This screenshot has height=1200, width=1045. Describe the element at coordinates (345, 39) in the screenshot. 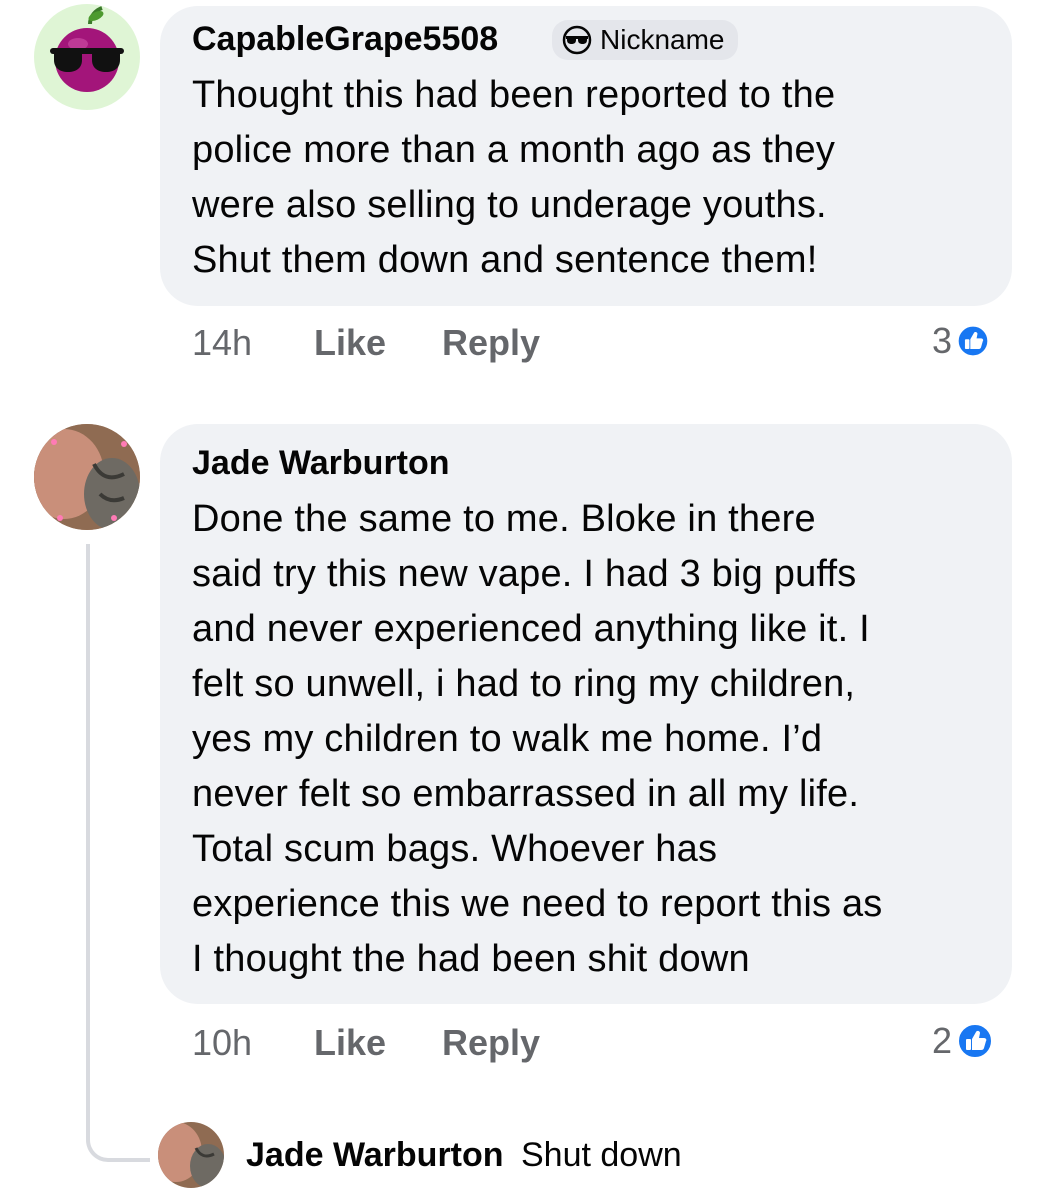

I see `comment-author: CapableGrape5508` at that location.